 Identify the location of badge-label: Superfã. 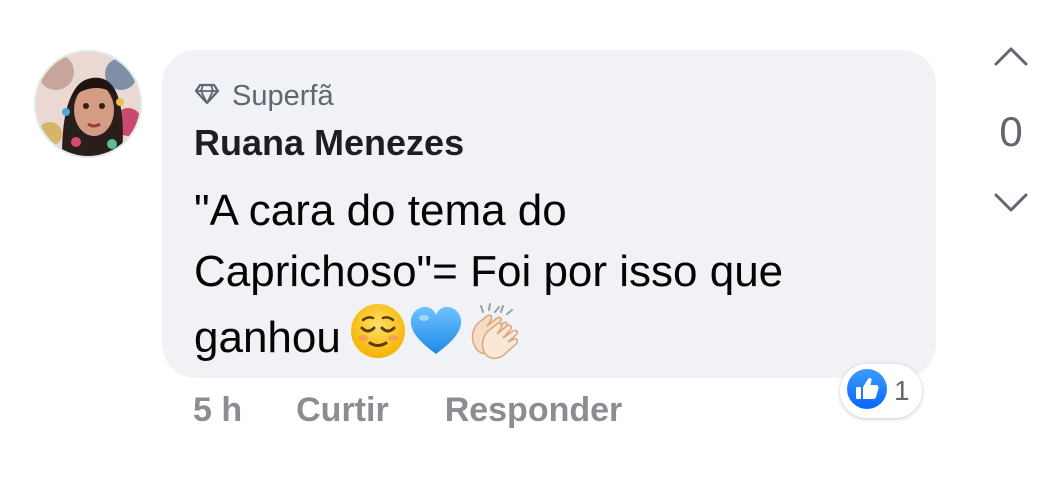
(283, 95).